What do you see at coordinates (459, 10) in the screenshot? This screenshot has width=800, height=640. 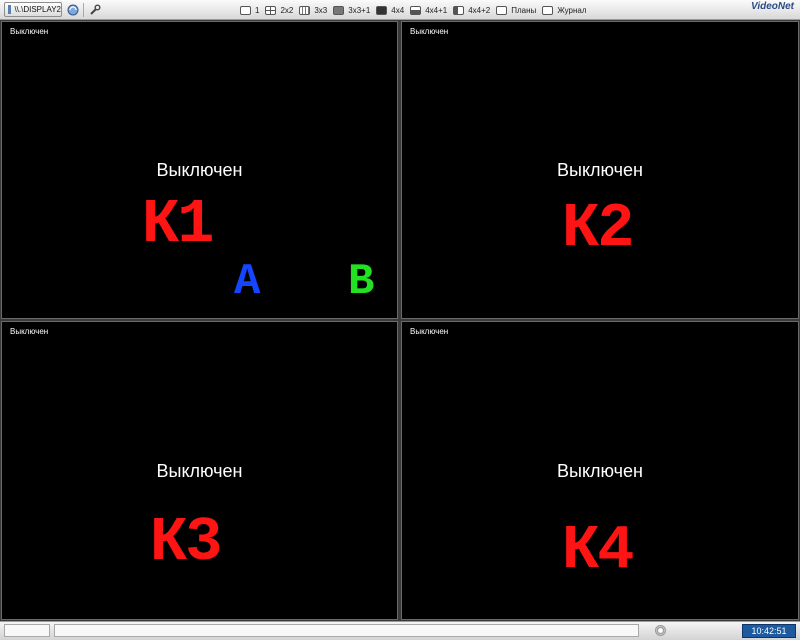 I see `grid-4x4-plus2-icon` at bounding box center [459, 10].